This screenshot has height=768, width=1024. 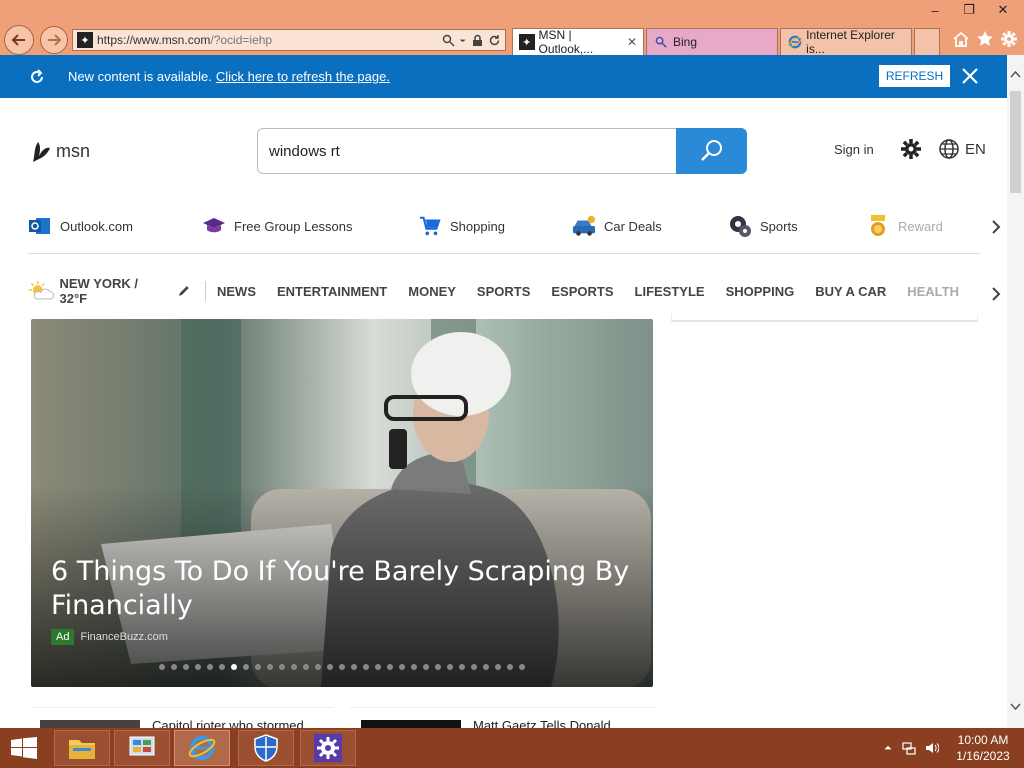 I want to click on home-icon, so click(x=961, y=39).